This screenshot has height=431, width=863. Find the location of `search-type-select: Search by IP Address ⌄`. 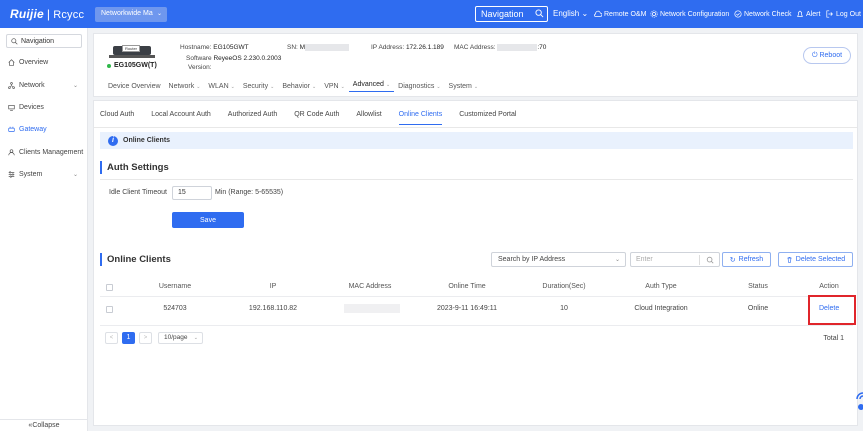

search-type-select: Search by IP Address ⌄ is located at coordinates (558, 259).